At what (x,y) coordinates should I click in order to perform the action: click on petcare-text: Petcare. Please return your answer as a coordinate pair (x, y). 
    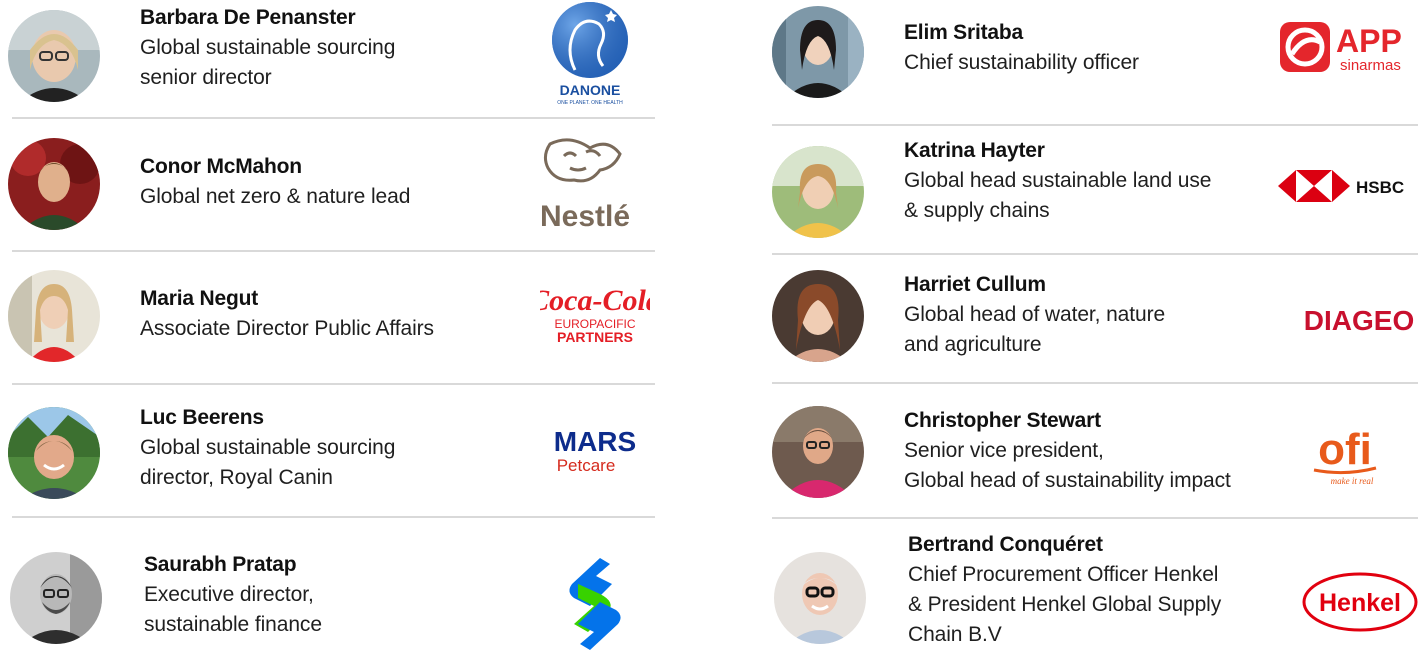
    Looking at the image, I should click on (586, 465).